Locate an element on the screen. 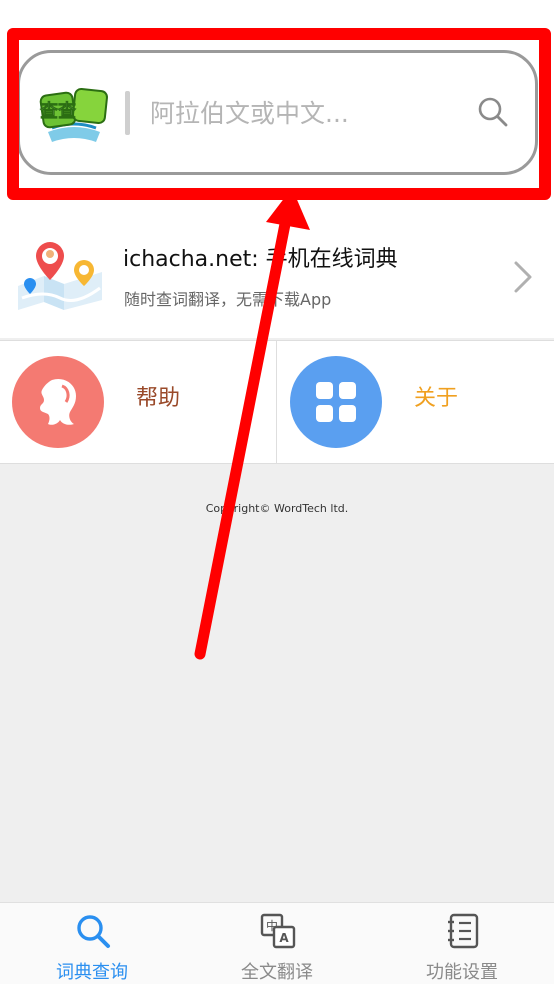 This screenshot has height=984, width=554. grid-divider is located at coordinates (276, 402).